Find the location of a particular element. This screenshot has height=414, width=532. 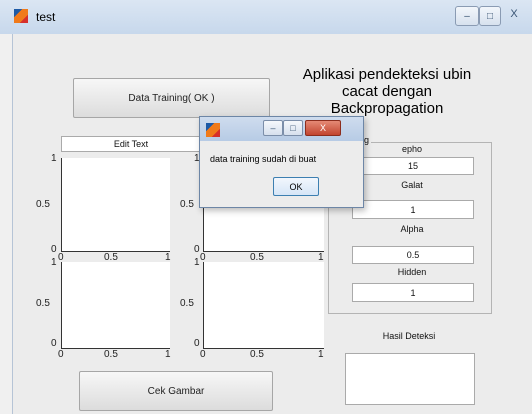

cek-gambar-button: Cek Gambar is located at coordinates (176, 391).